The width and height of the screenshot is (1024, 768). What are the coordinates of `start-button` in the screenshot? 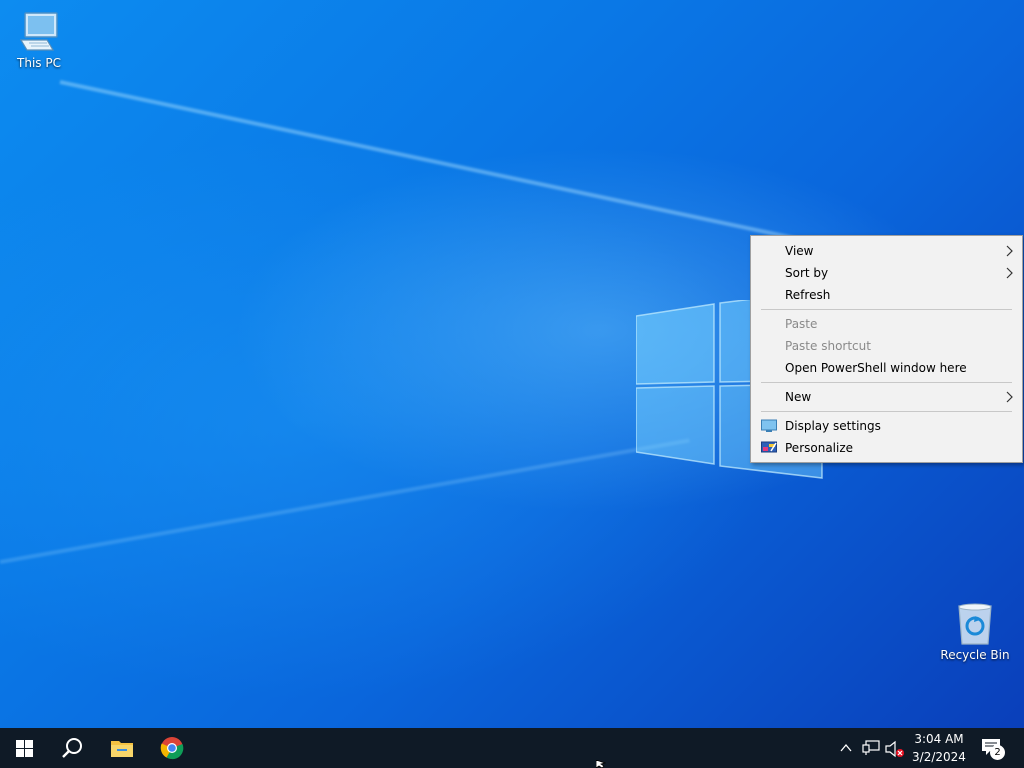 It's located at (24, 748).